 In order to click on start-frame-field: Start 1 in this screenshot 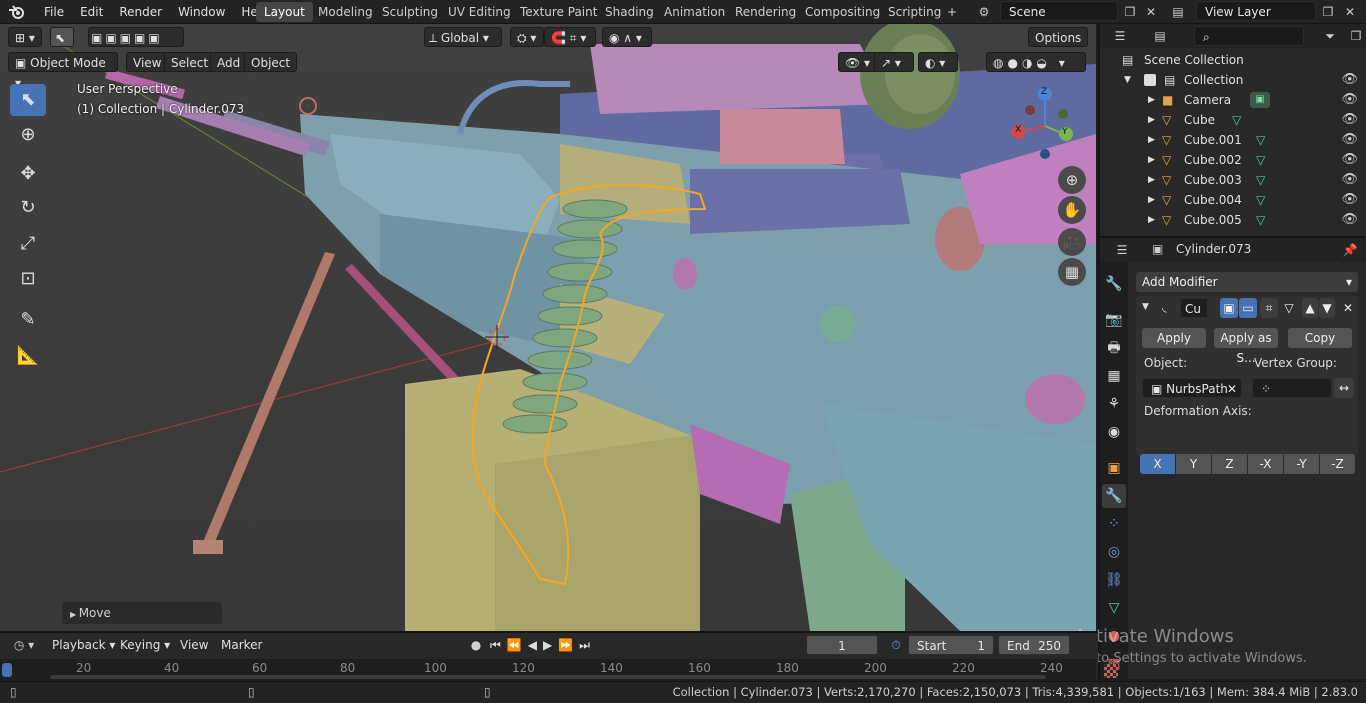, I will do `click(951, 645)`.